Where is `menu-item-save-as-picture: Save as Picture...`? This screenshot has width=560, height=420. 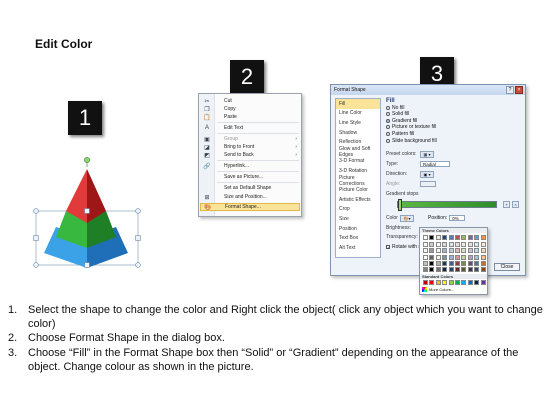 menu-item-save-as-picture: Save as Picture... is located at coordinates (250, 177).